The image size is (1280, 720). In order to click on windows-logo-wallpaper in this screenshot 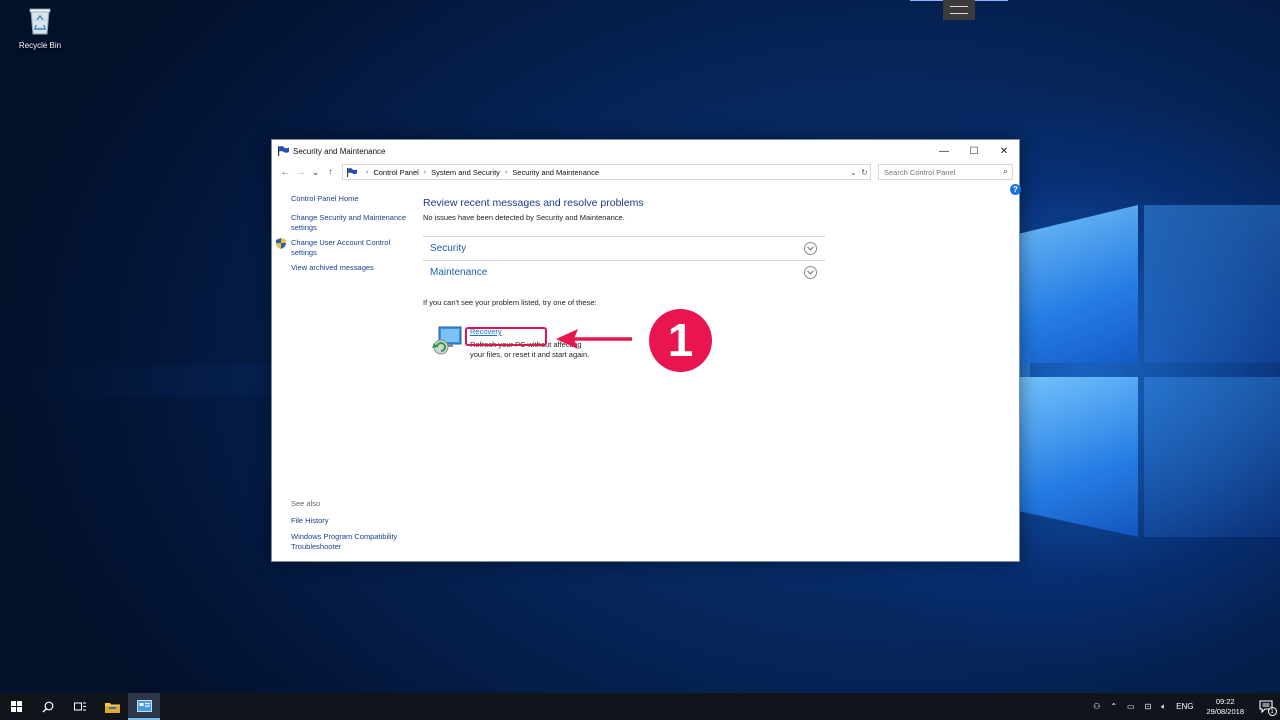, I will do `click(1150, 371)`.